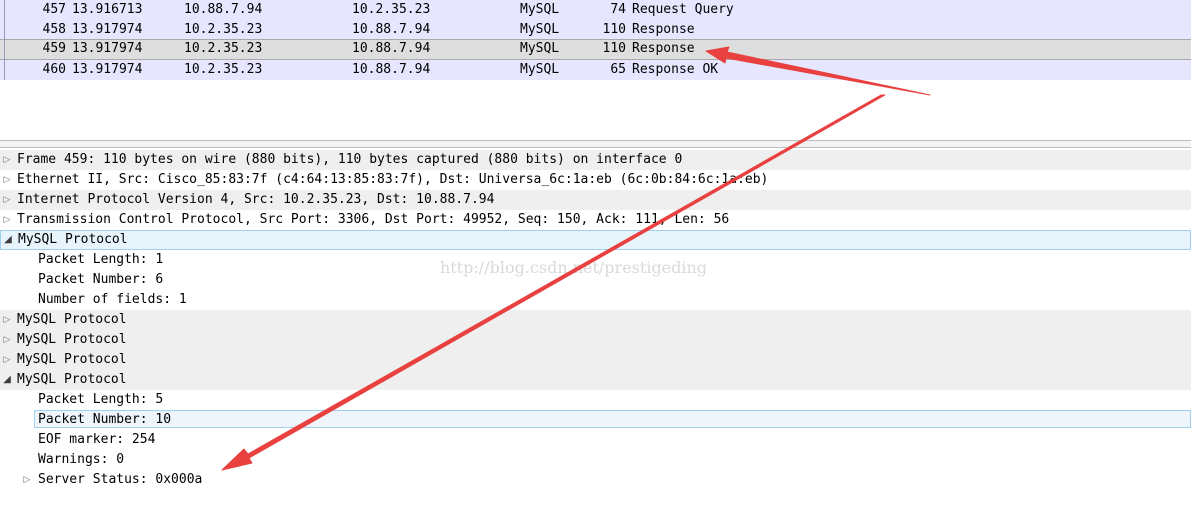 The height and width of the screenshot is (517, 1191). I want to click on tree-field: Number of fields: 1, so click(595, 300).